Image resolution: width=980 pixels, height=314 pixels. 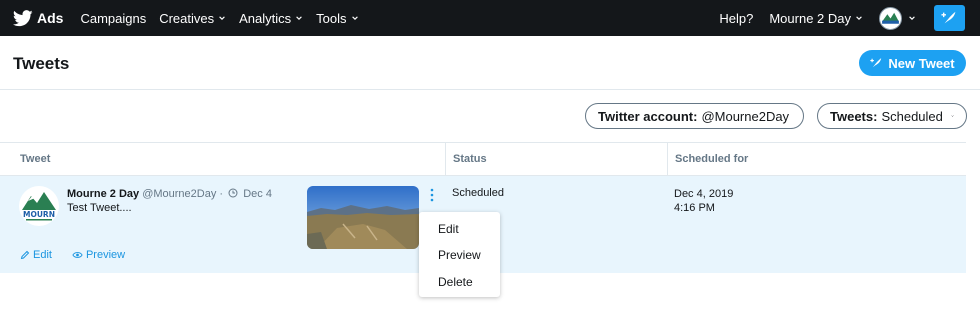 I want to click on nav-tools: Tools, so click(x=337, y=18).